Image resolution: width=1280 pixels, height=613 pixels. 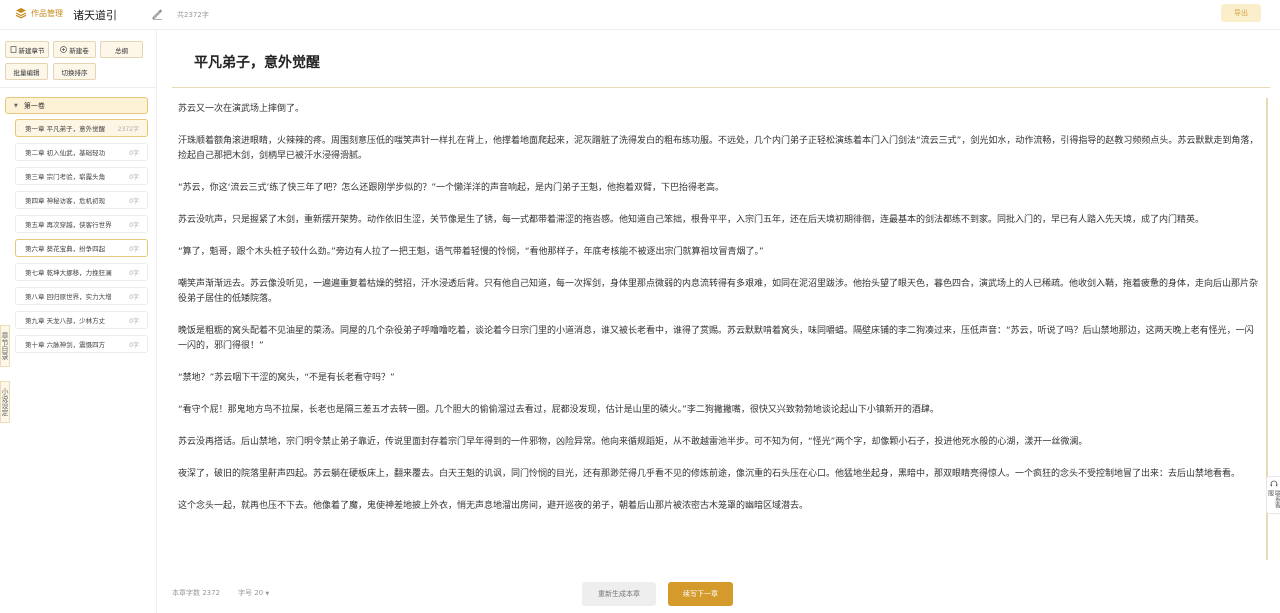 I want to click on logo-label: 作品管理, so click(x=47, y=13).